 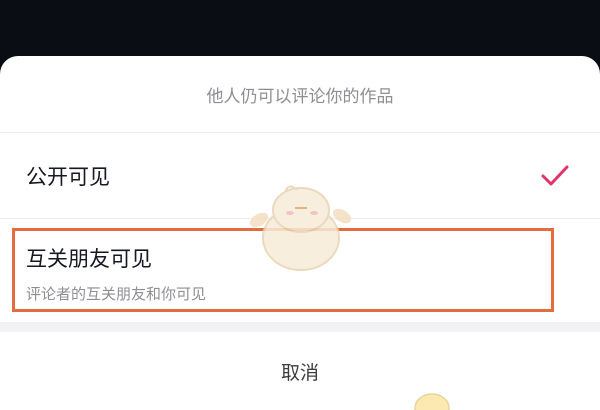 I want to click on option-public-label: 公开可见, so click(x=68, y=176).